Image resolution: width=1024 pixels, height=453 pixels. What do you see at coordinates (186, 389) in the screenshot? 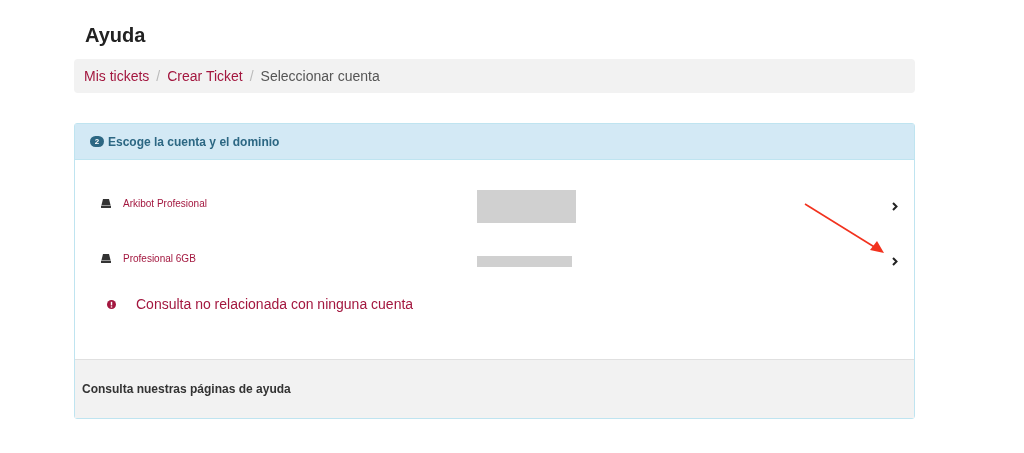
I see `help-pages-text: Consulta nuestras páginas de ayuda` at bounding box center [186, 389].